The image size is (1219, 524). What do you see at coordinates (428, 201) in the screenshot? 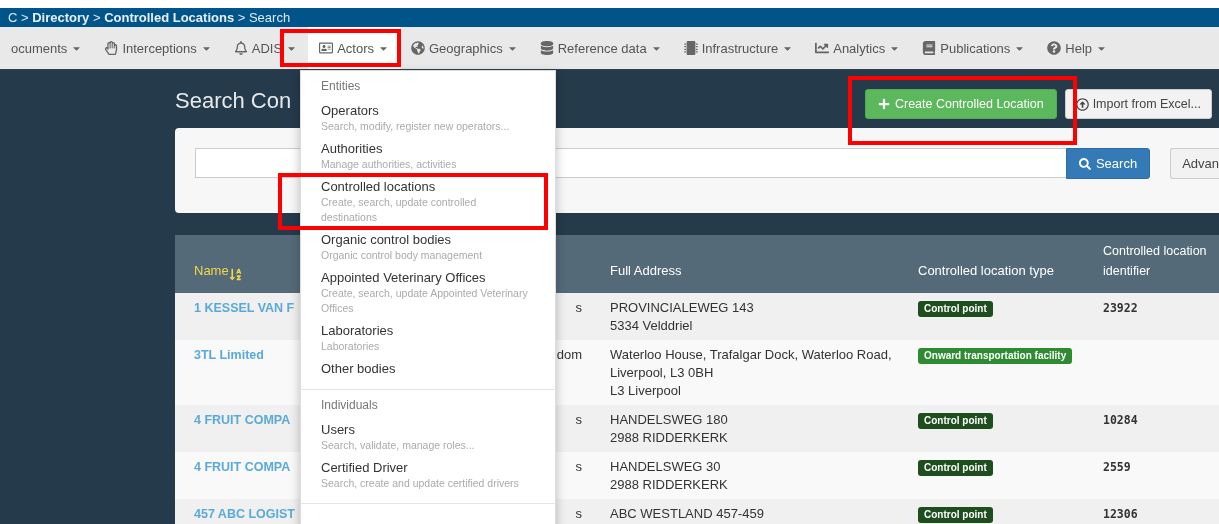
I see `menu-item: Controlled locations Create, search, update controlled destinations` at bounding box center [428, 201].